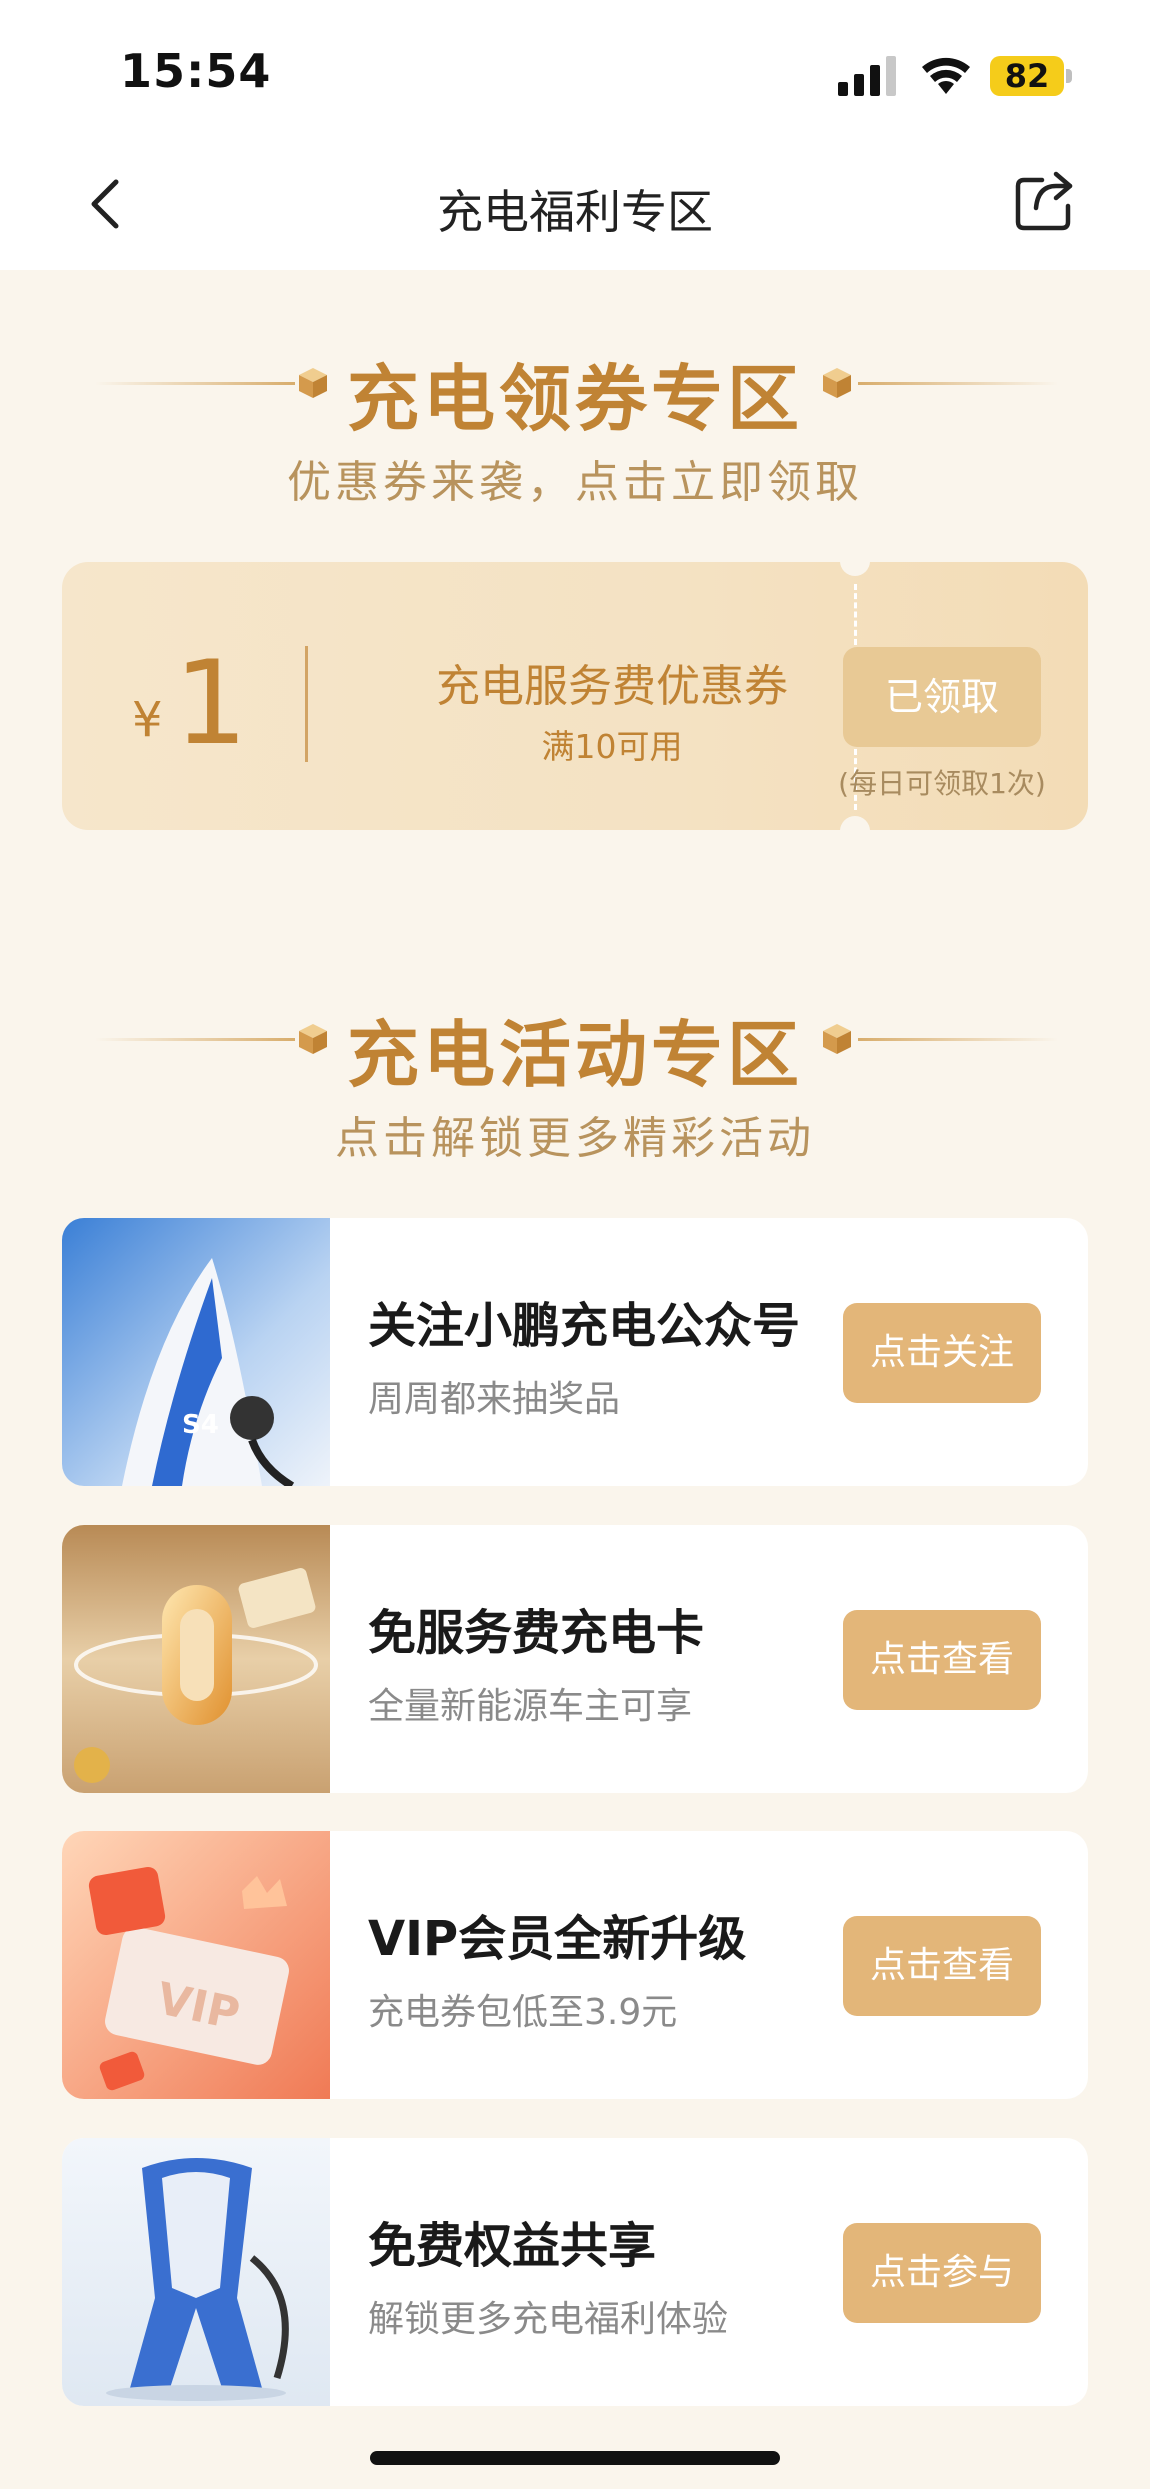 This screenshot has width=1150, height=2489. What do you see at coordinates (1027, 76) in the screenshot?
I see `battery-level: 82` at bounding box center [1027, 76].